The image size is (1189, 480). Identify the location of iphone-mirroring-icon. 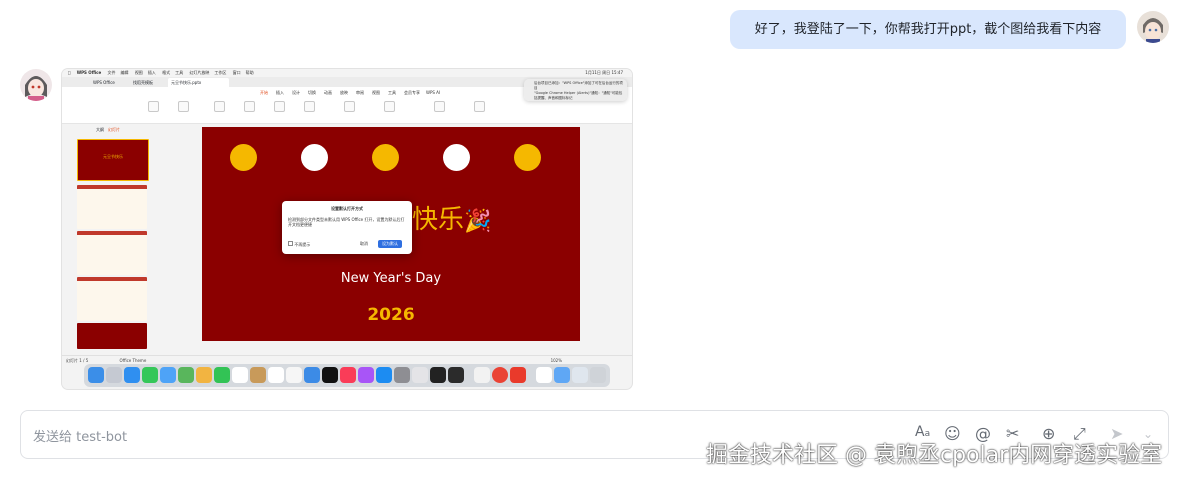
(420, 375).